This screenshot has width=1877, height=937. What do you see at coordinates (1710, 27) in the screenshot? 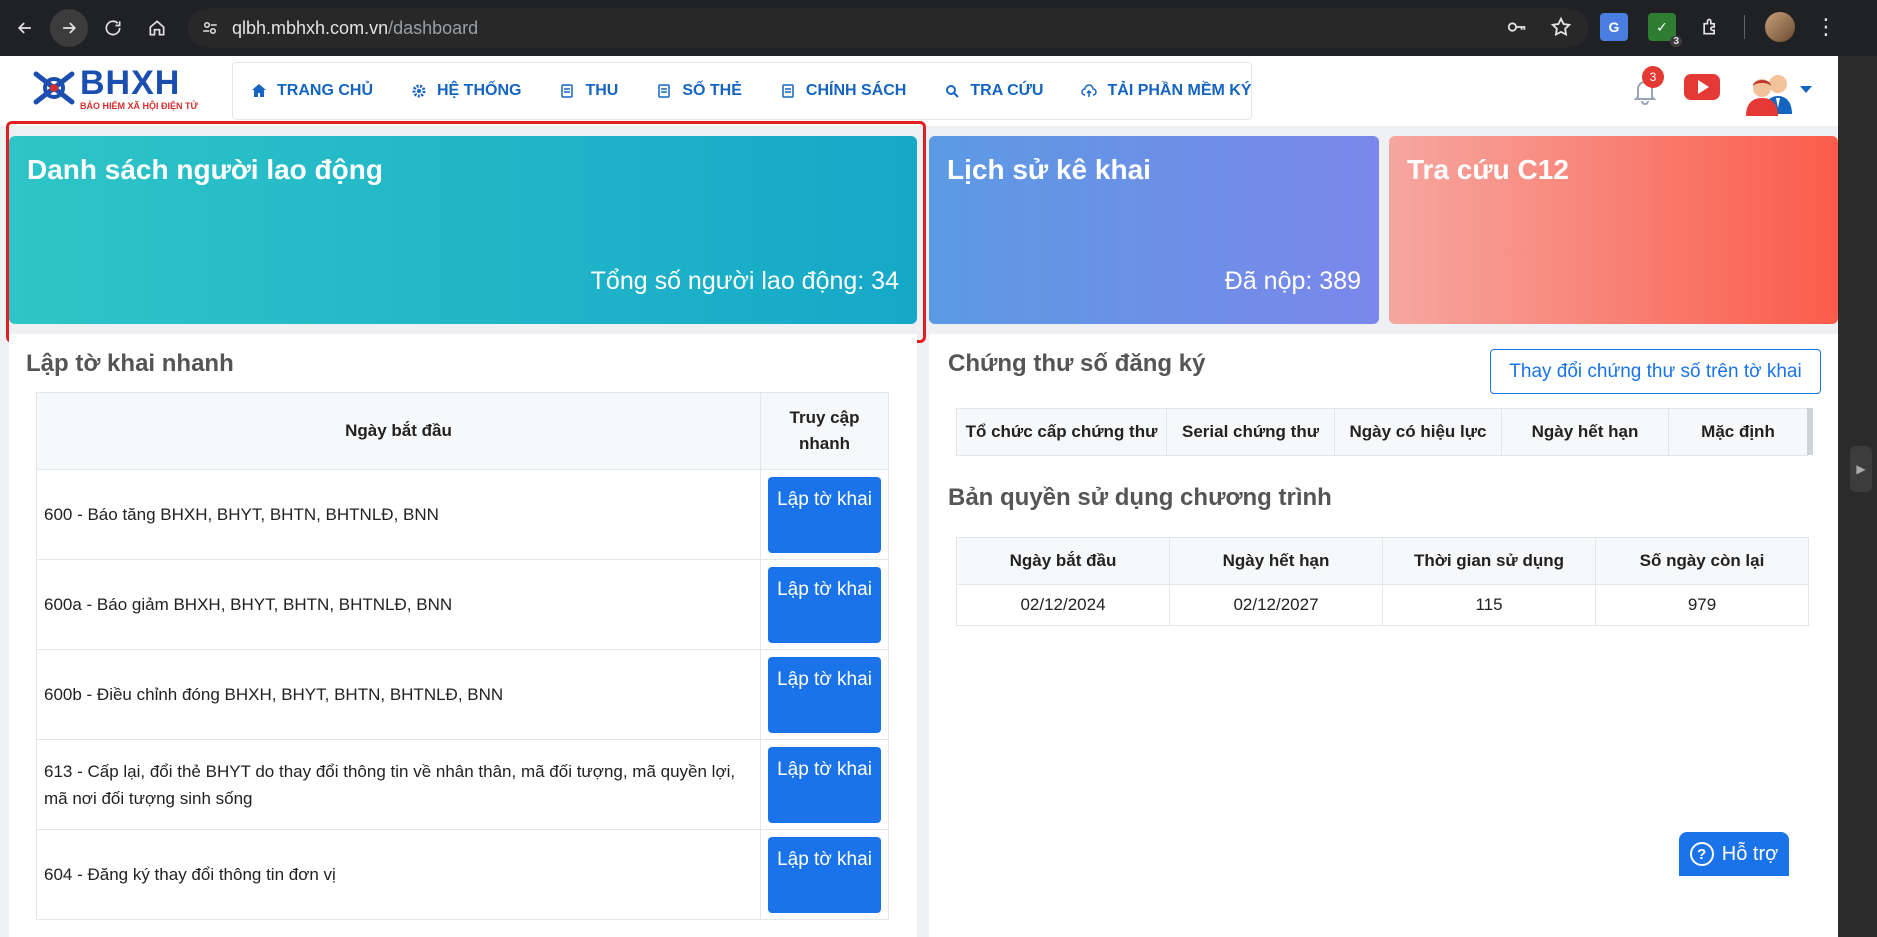
I see `extensions-puzzle-icon` at bounding box center [1710, 27].